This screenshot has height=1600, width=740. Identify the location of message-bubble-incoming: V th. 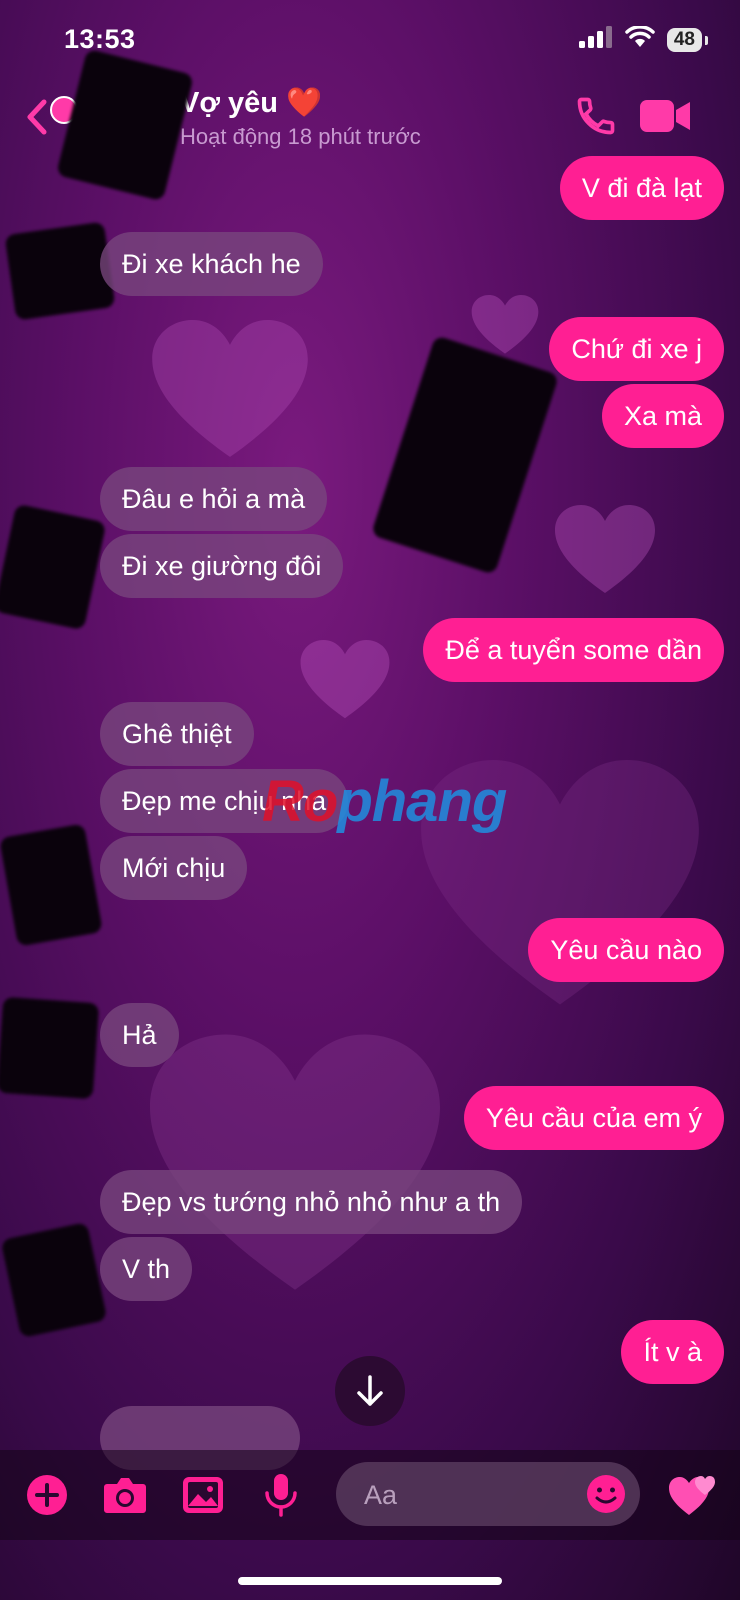
(146, 1269).